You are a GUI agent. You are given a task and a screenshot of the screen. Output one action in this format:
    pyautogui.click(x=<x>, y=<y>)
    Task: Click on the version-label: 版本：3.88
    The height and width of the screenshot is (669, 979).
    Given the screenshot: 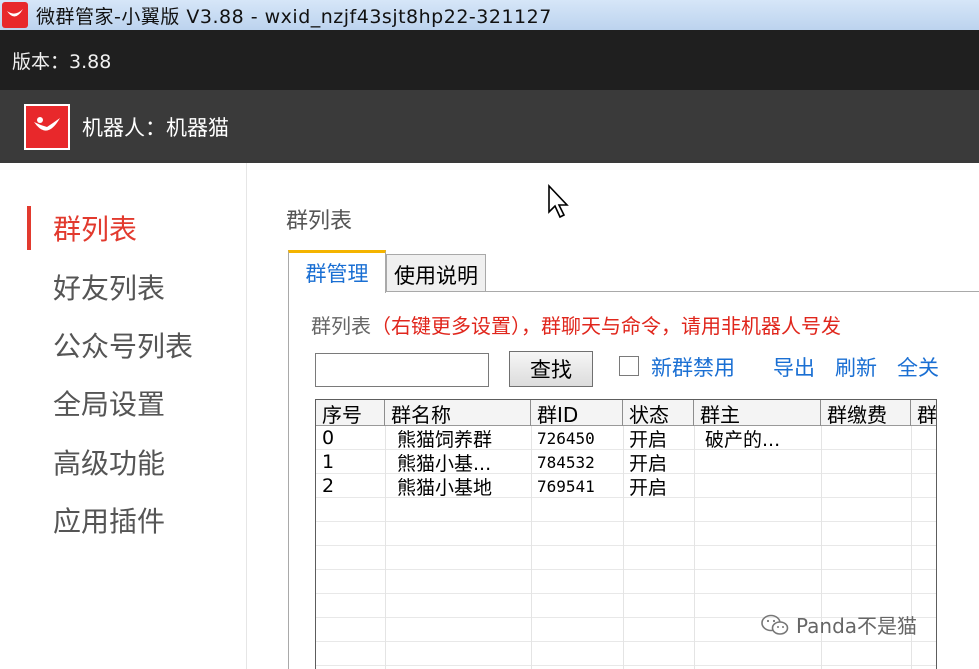 What is the action you would take?
    pyautogui.click(x=62, y=61)
    